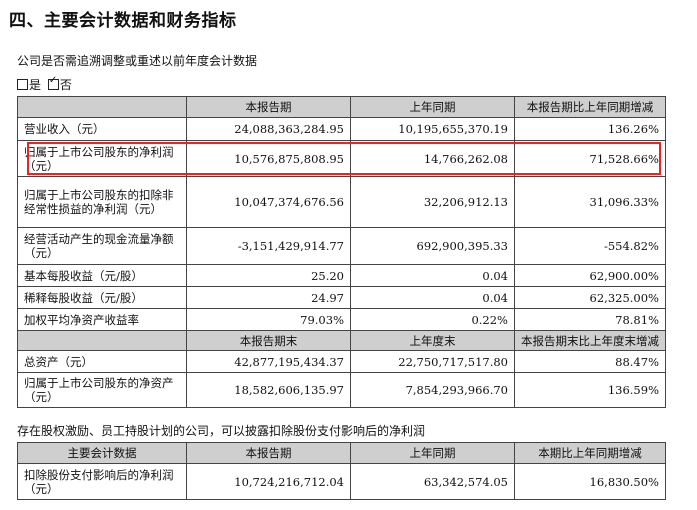  What do you see at coordinates (432, 361) in the screenshot?
I see `cell-value: 22,750,717,517.80` at bounding box center [432, 361].